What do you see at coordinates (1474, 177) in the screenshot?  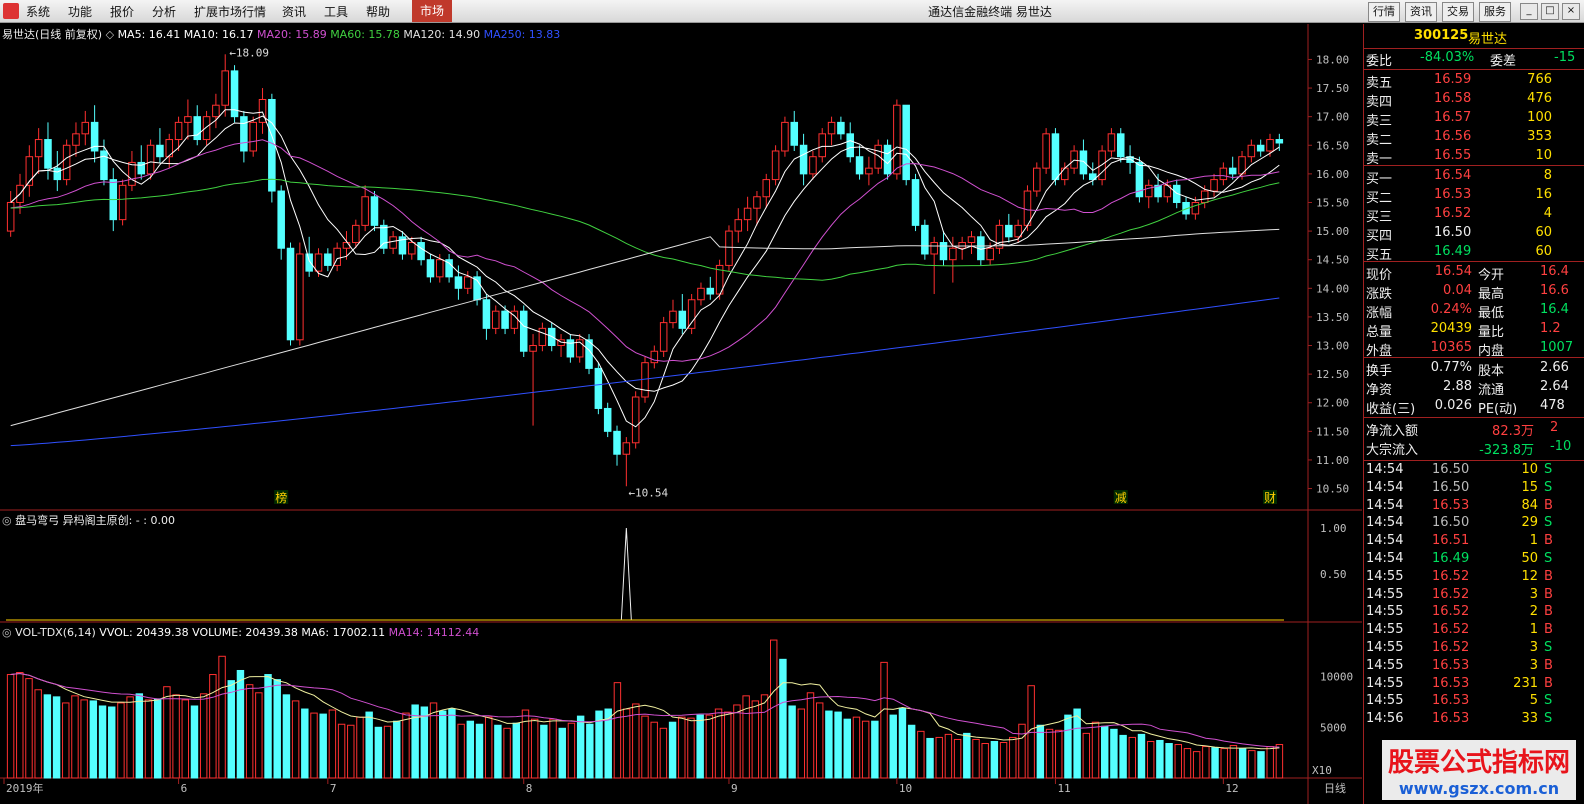 I see `bid-row: 买一 16.54 8` at bounding box center [1474, 177].